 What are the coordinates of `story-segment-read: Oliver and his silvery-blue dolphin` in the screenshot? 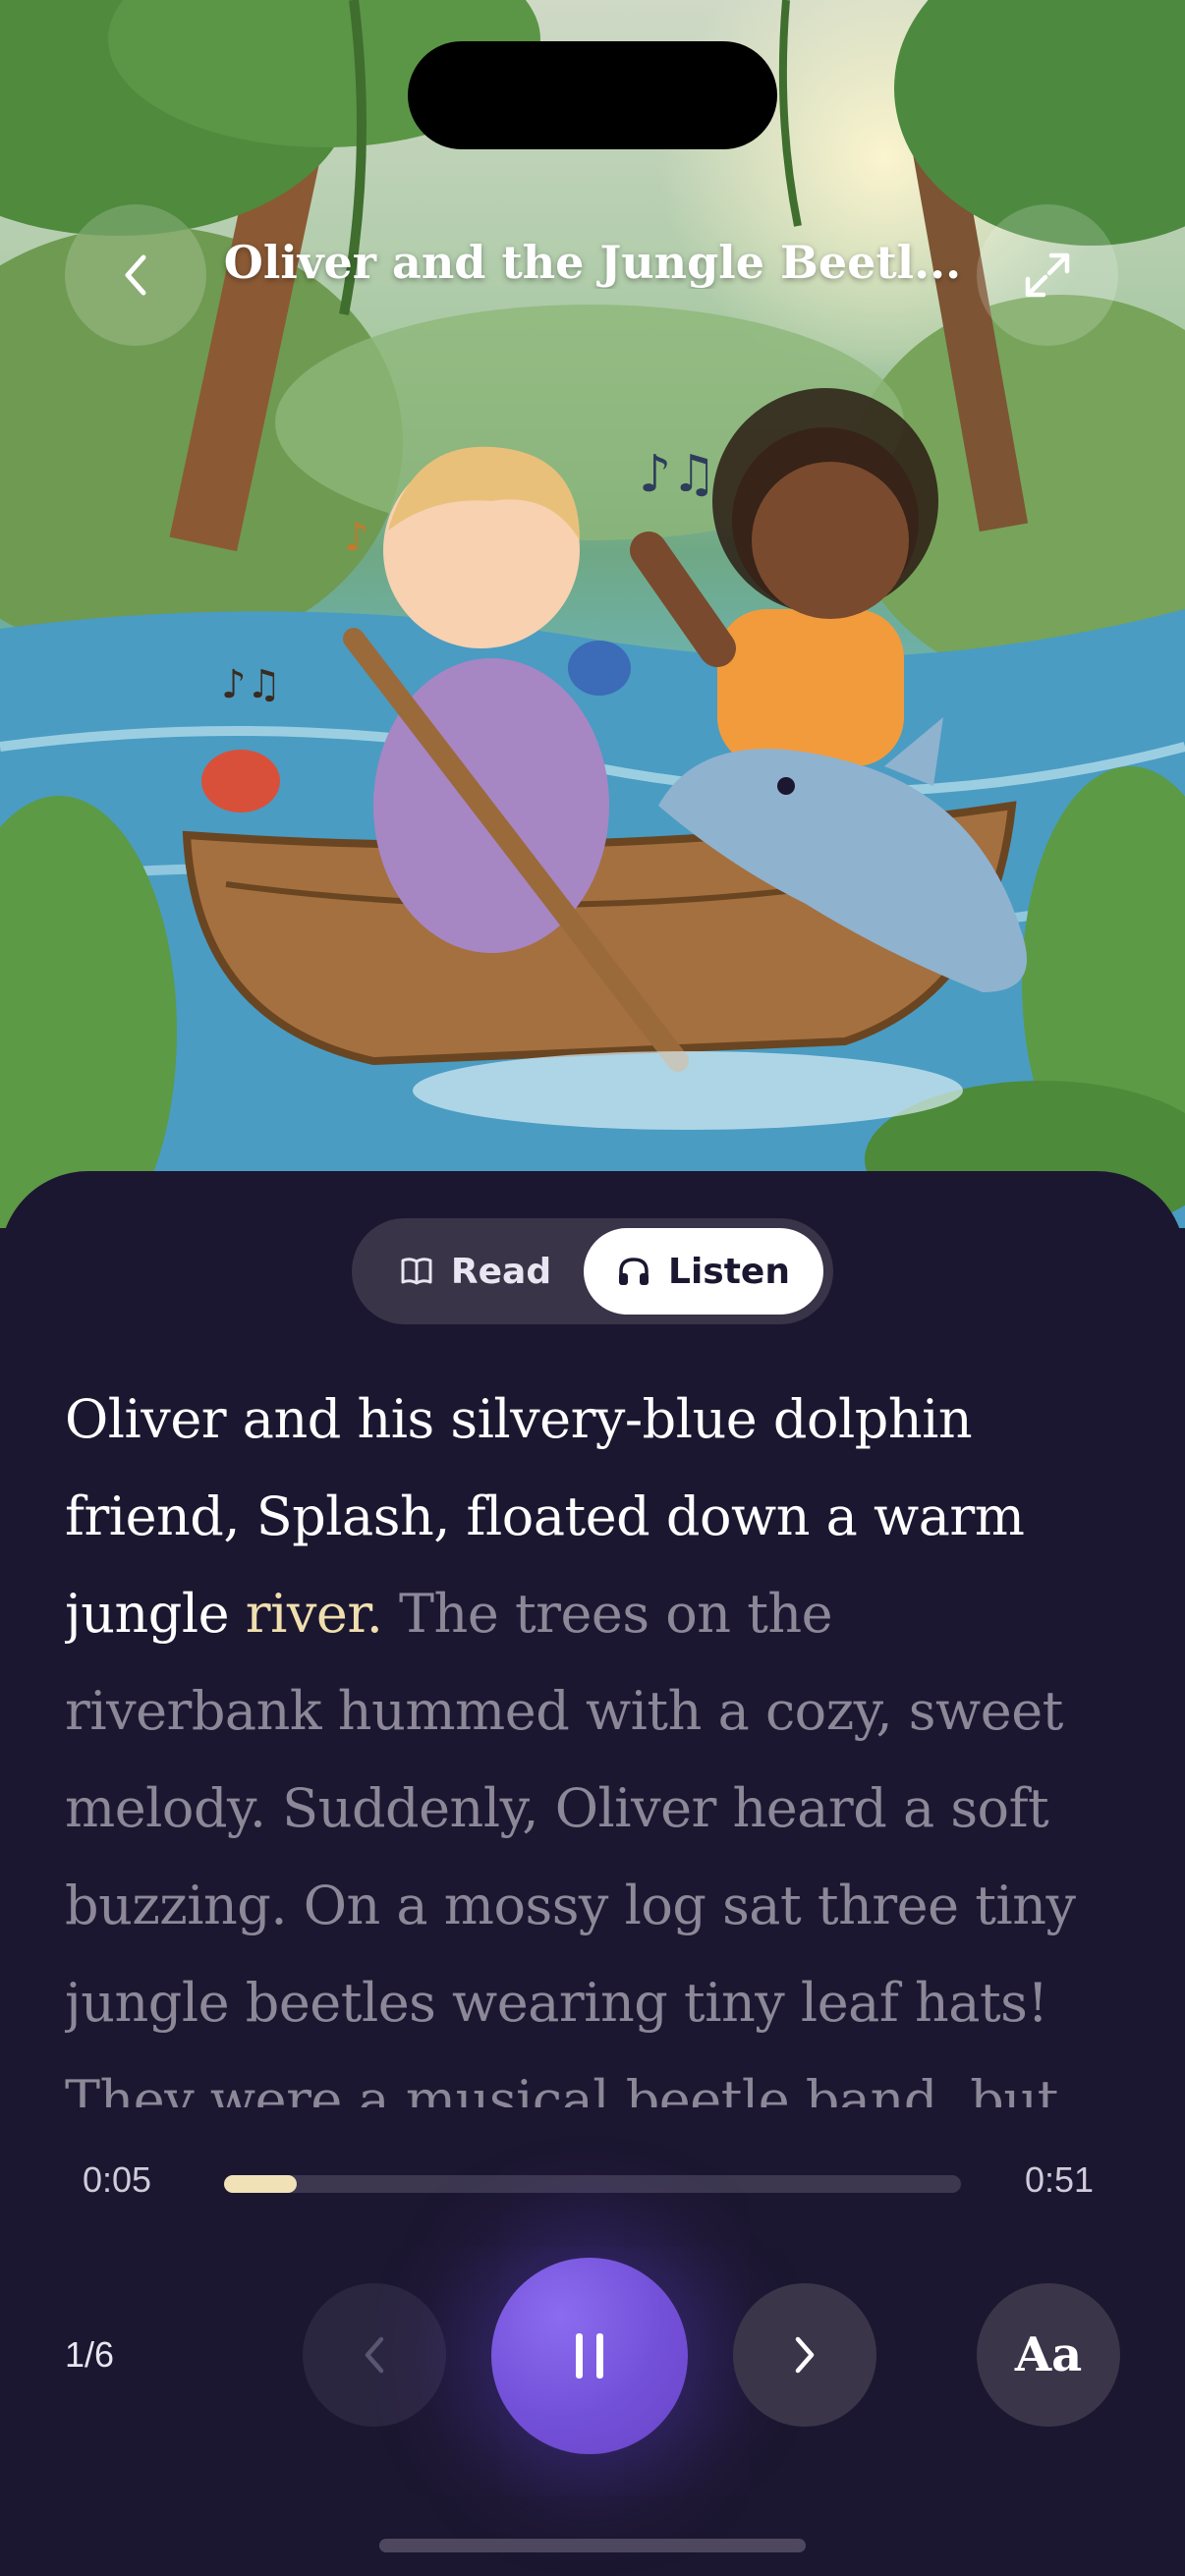 It's located at (519, 1419).